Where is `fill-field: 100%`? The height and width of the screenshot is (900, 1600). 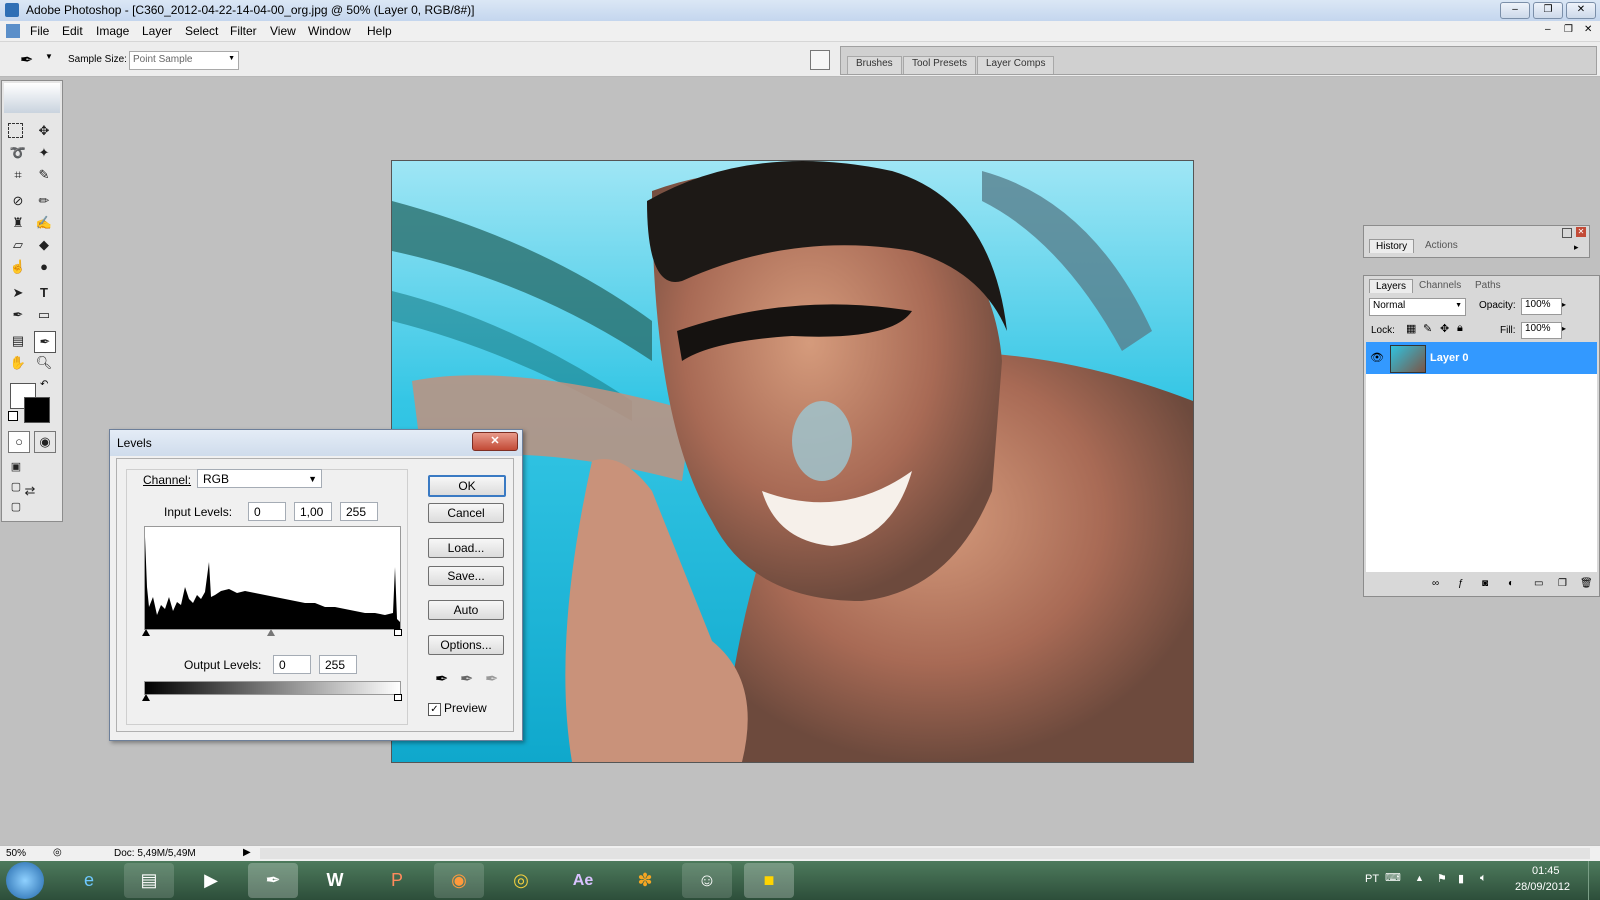 fill-field: 100% is located at coordinates (1541, 330).